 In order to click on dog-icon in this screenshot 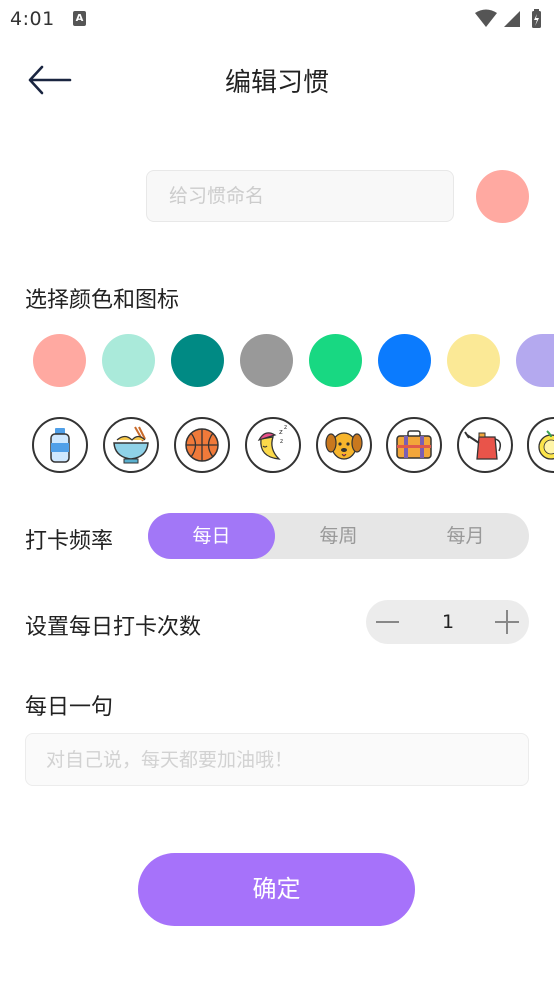, I will do `click(344, 445)`.